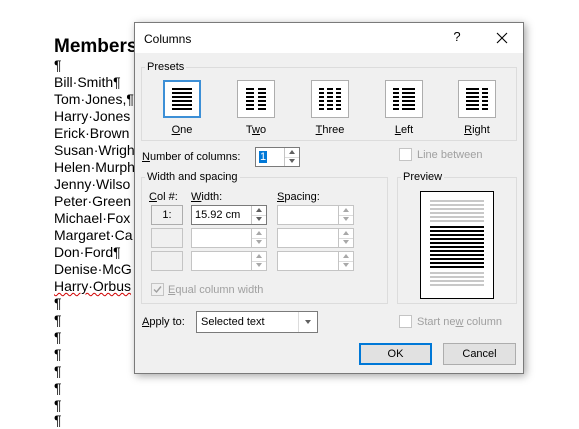 The width and height of the screenshot is (579, 429). Describe the element at coordinates (330, 130) in the screenshot. I see `preset-three-label: Three` at that location.